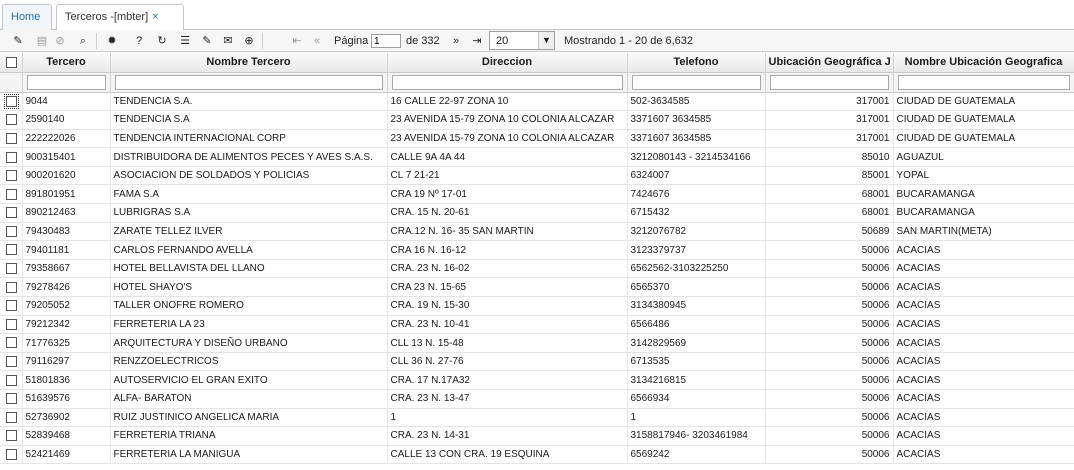 Image resolution: width=1074 pixels, height=470 pixels. What do you see at coordinates (139, 41) in the screenshot?
I see `help-icon: ?` at bounding box center [139, 41].